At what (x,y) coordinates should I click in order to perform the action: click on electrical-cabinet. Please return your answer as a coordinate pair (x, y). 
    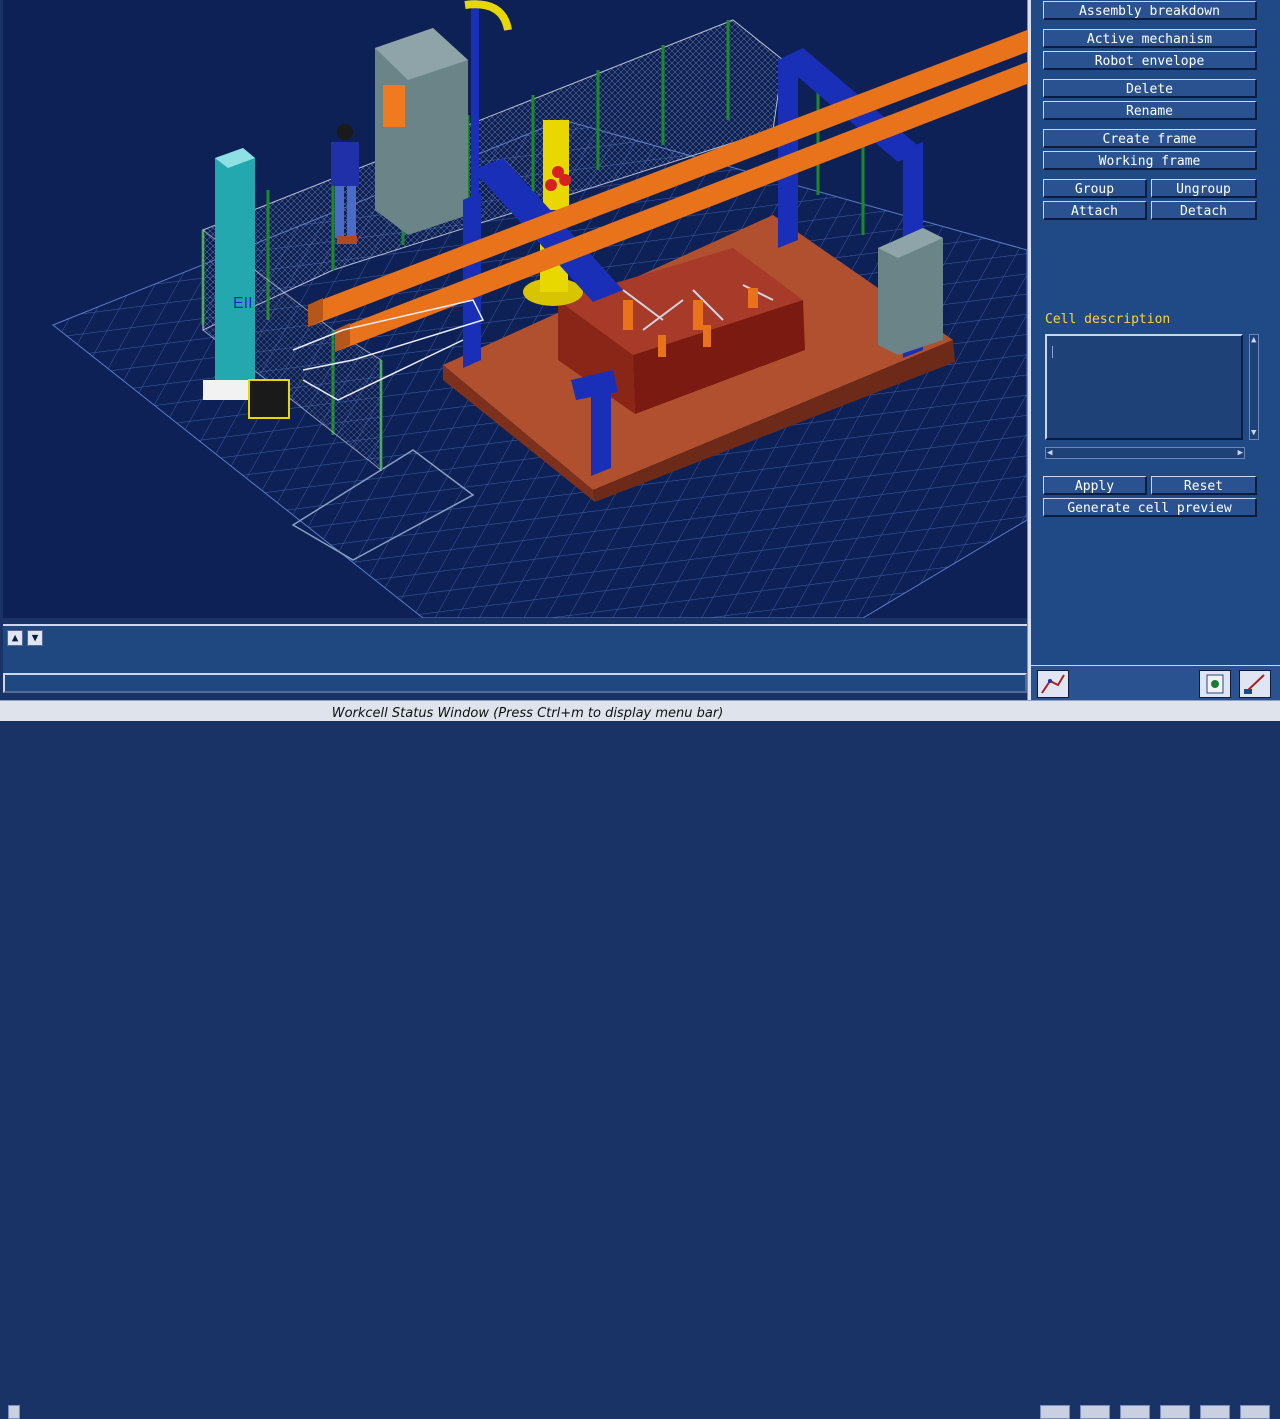
    Looking at the image, I should click on (910, 291).